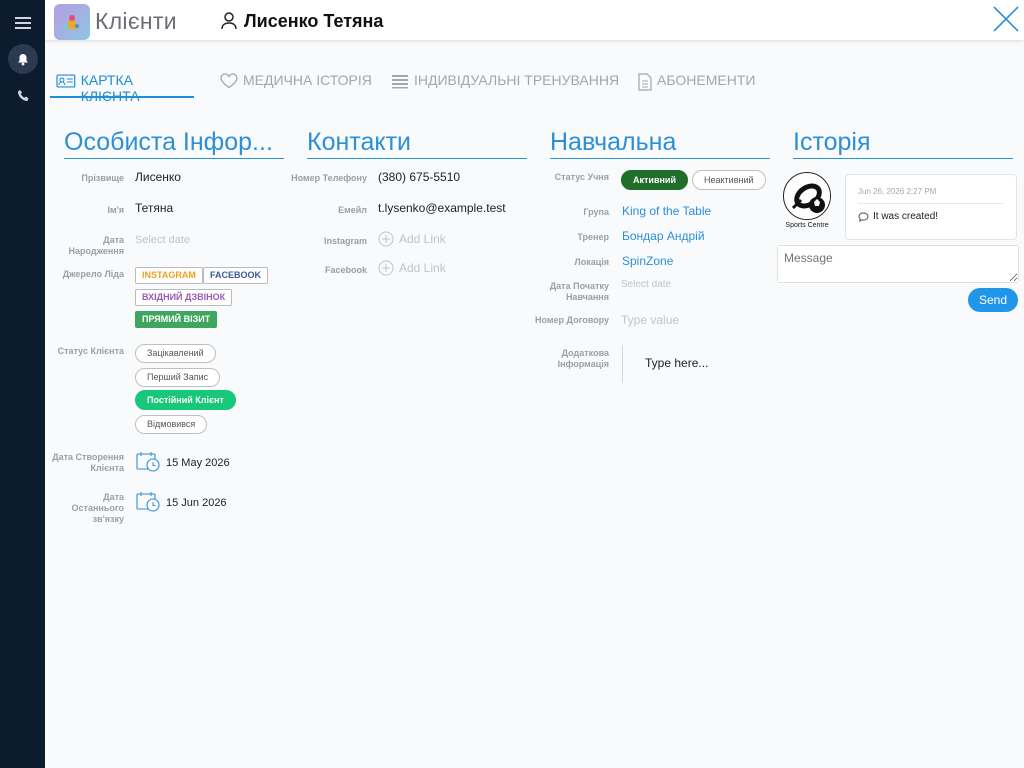 This screenshot has width=1024, height=768. What do you see at coordinates (645, 82) in the screenshot?
I see `document-icon` at bounding box center [645, 82].